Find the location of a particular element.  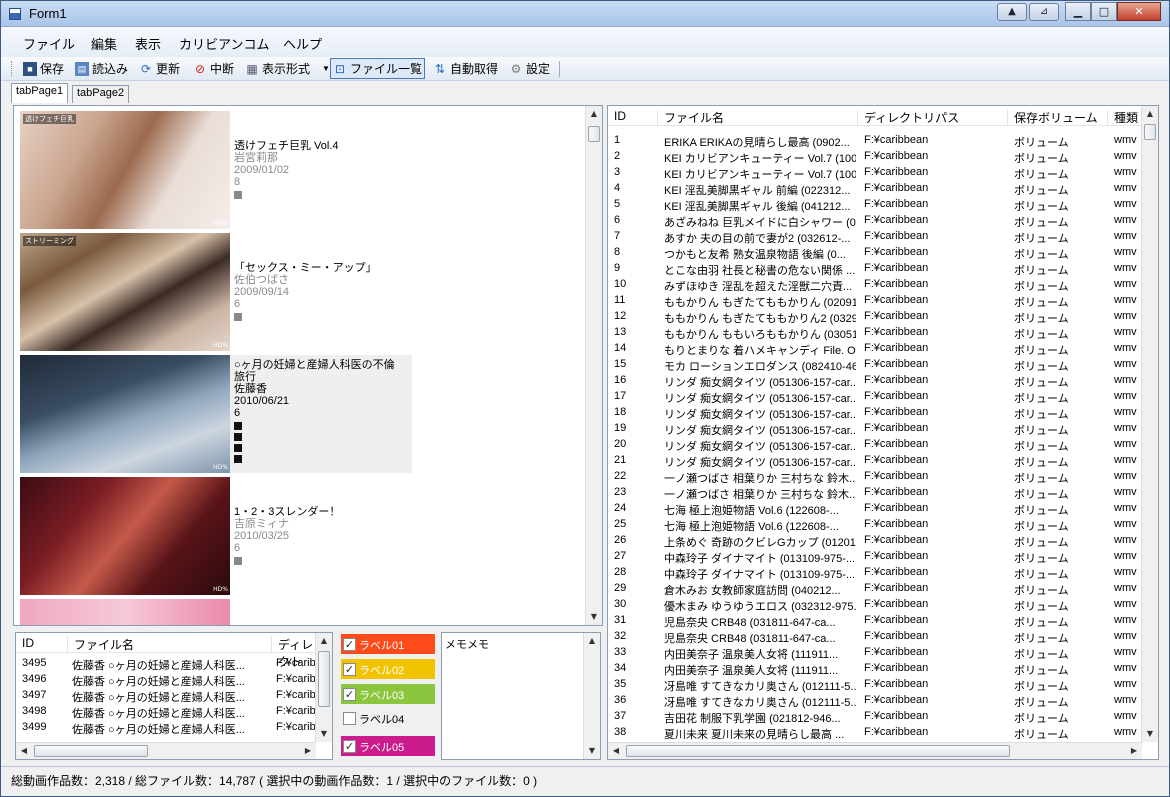

settings-button: ⚙ 設定 is located at coordinates (529, 68).